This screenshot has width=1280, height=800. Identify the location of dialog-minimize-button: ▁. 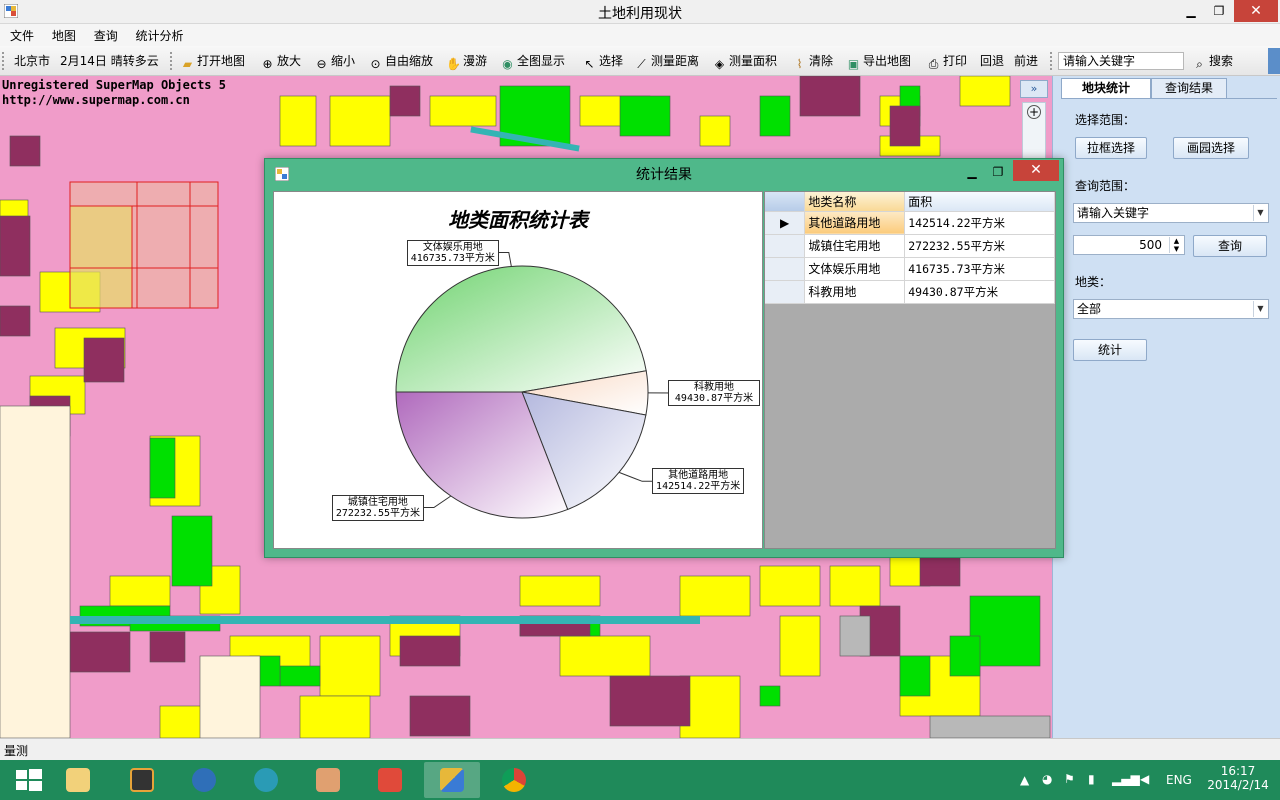
(972, 172).